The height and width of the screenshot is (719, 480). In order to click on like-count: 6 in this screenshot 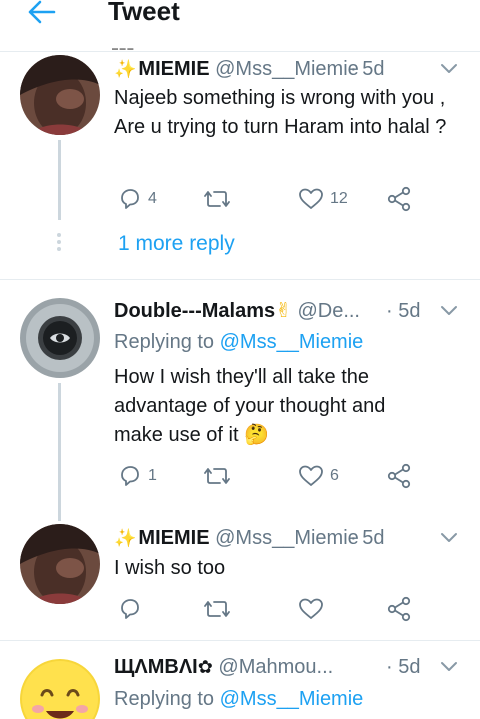, I will do `click(334, 475)`.